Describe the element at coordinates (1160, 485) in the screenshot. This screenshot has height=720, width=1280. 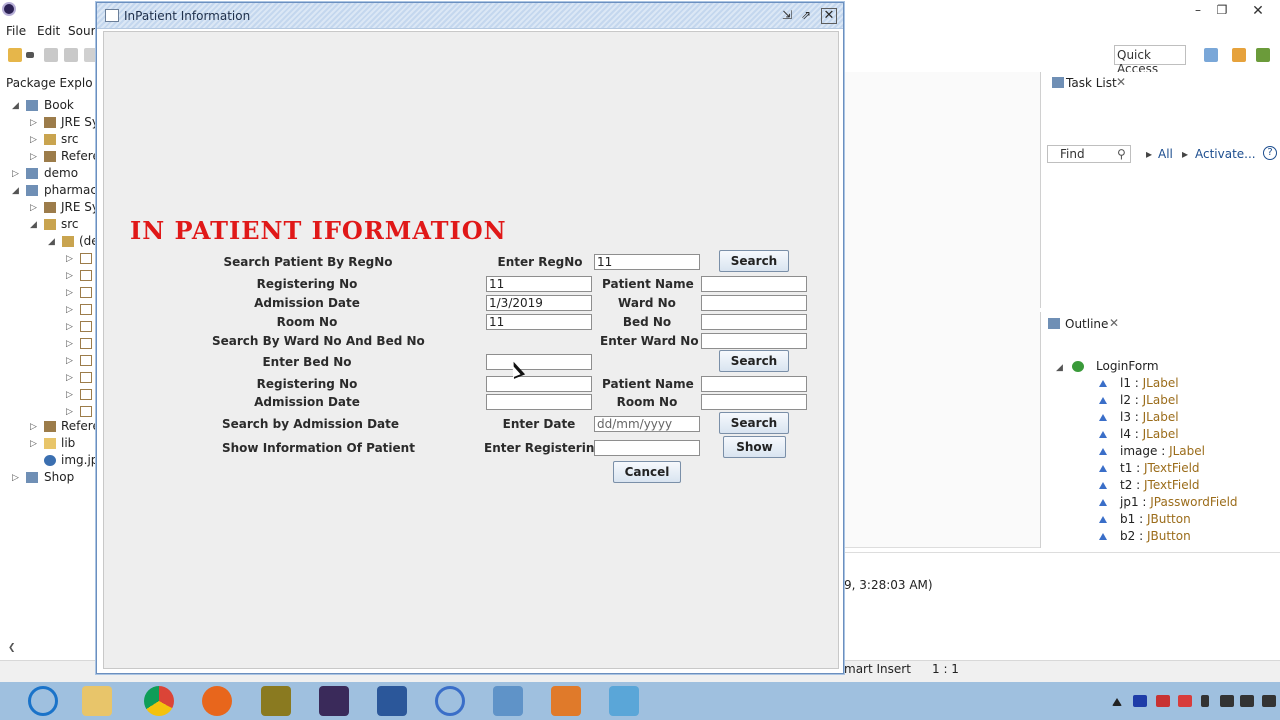
I see `outline-item: t2 : JTextField` at that location.